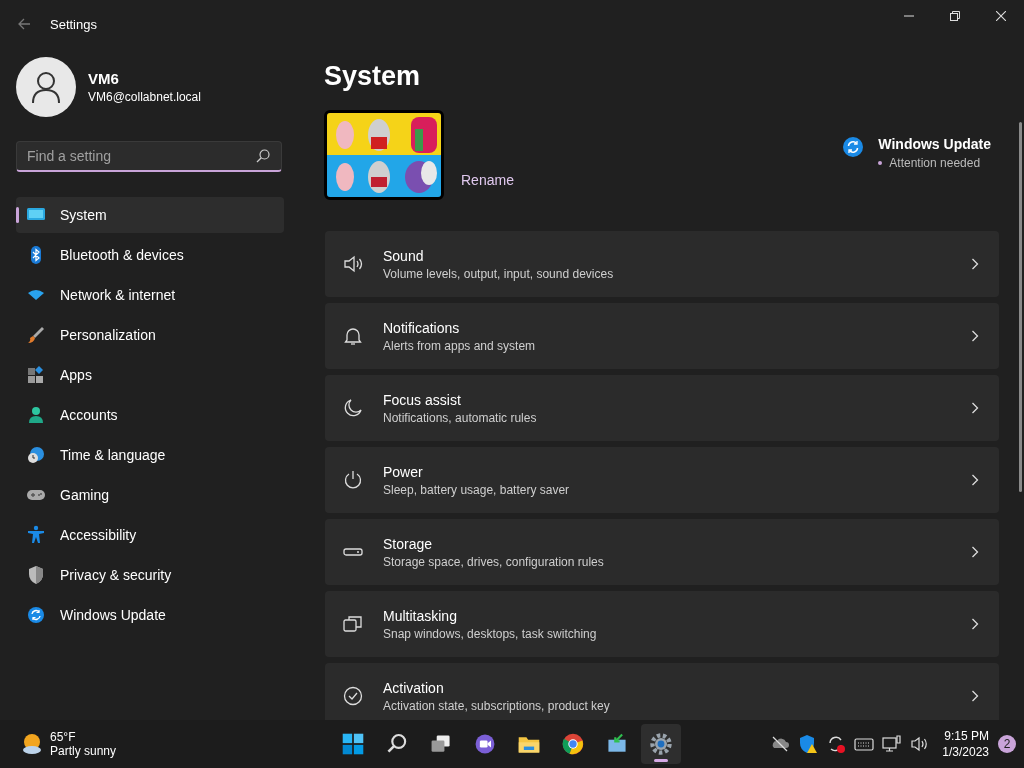 The height and width of the screenshot is (768, 1024). I want to click on card-subtitle: Snap windows, desktops, task switching, so click(490, 633).